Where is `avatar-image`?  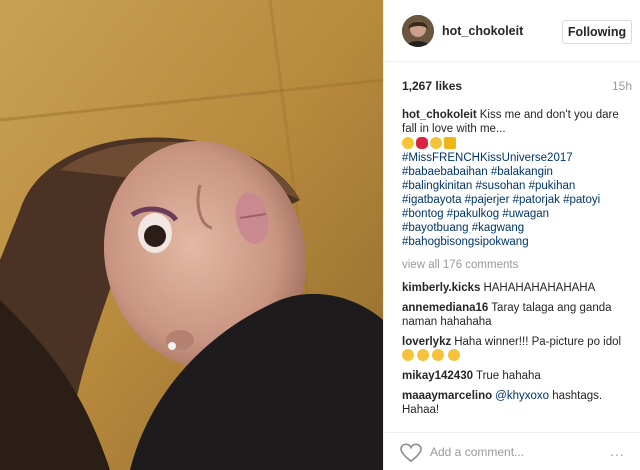 avatar-image is located at coordinates (418, 31).